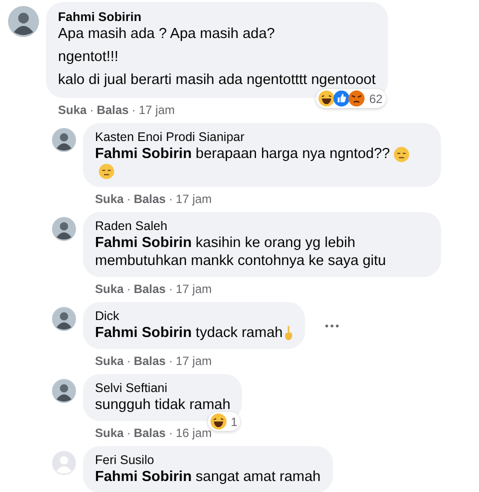  Describe the element at coordinates (357, 98) in the screenshot. I see `angry-face-icon` at that location.